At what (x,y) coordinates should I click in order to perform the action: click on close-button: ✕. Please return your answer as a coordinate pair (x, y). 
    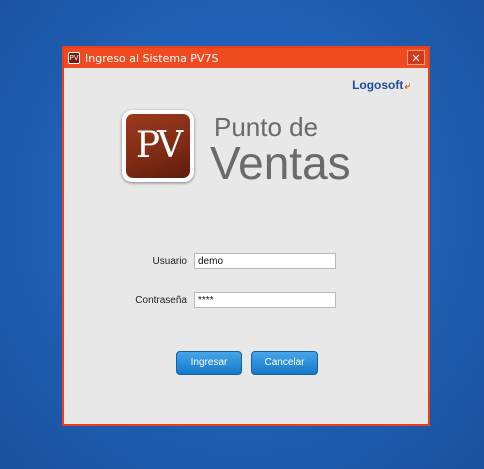
    Looking at the image, I should click on (416, 57).